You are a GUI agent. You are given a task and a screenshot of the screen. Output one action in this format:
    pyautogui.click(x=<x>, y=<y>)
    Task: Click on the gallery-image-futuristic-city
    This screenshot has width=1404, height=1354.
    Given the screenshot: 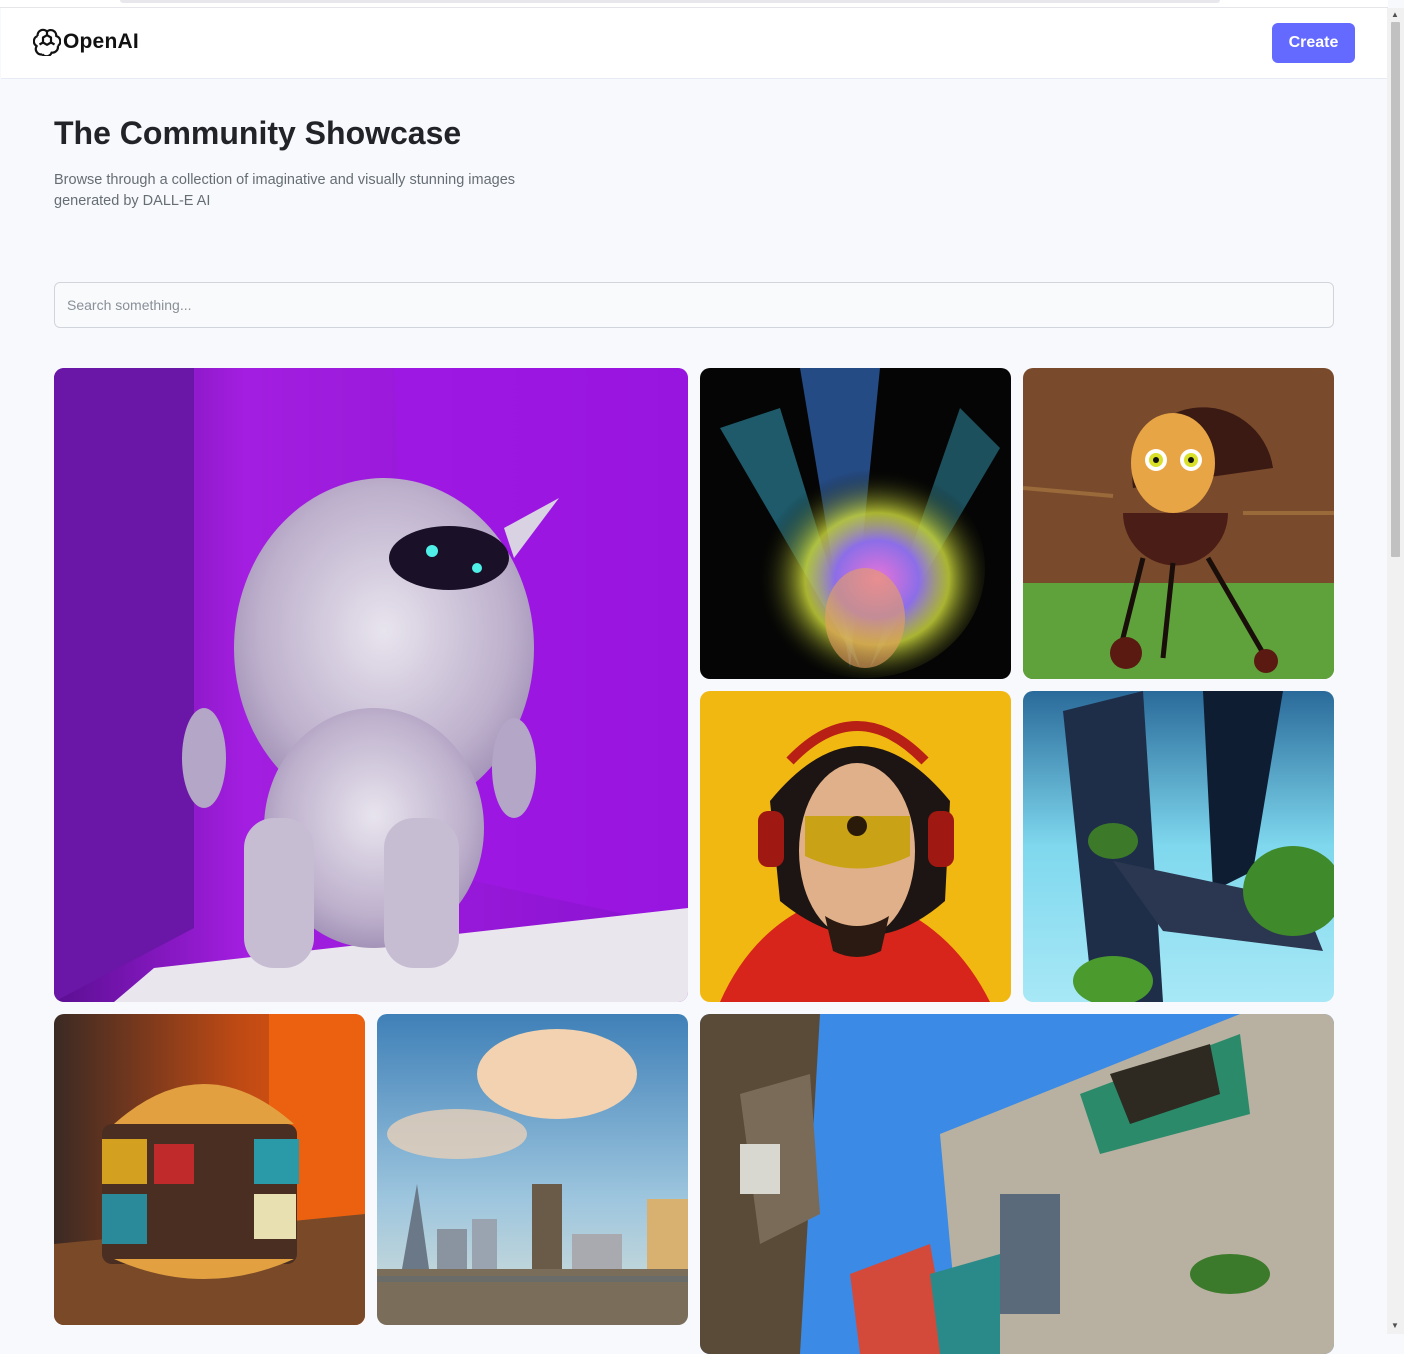 What is the action you would take?
    pyautogui.click(x=1178, y=846)
    